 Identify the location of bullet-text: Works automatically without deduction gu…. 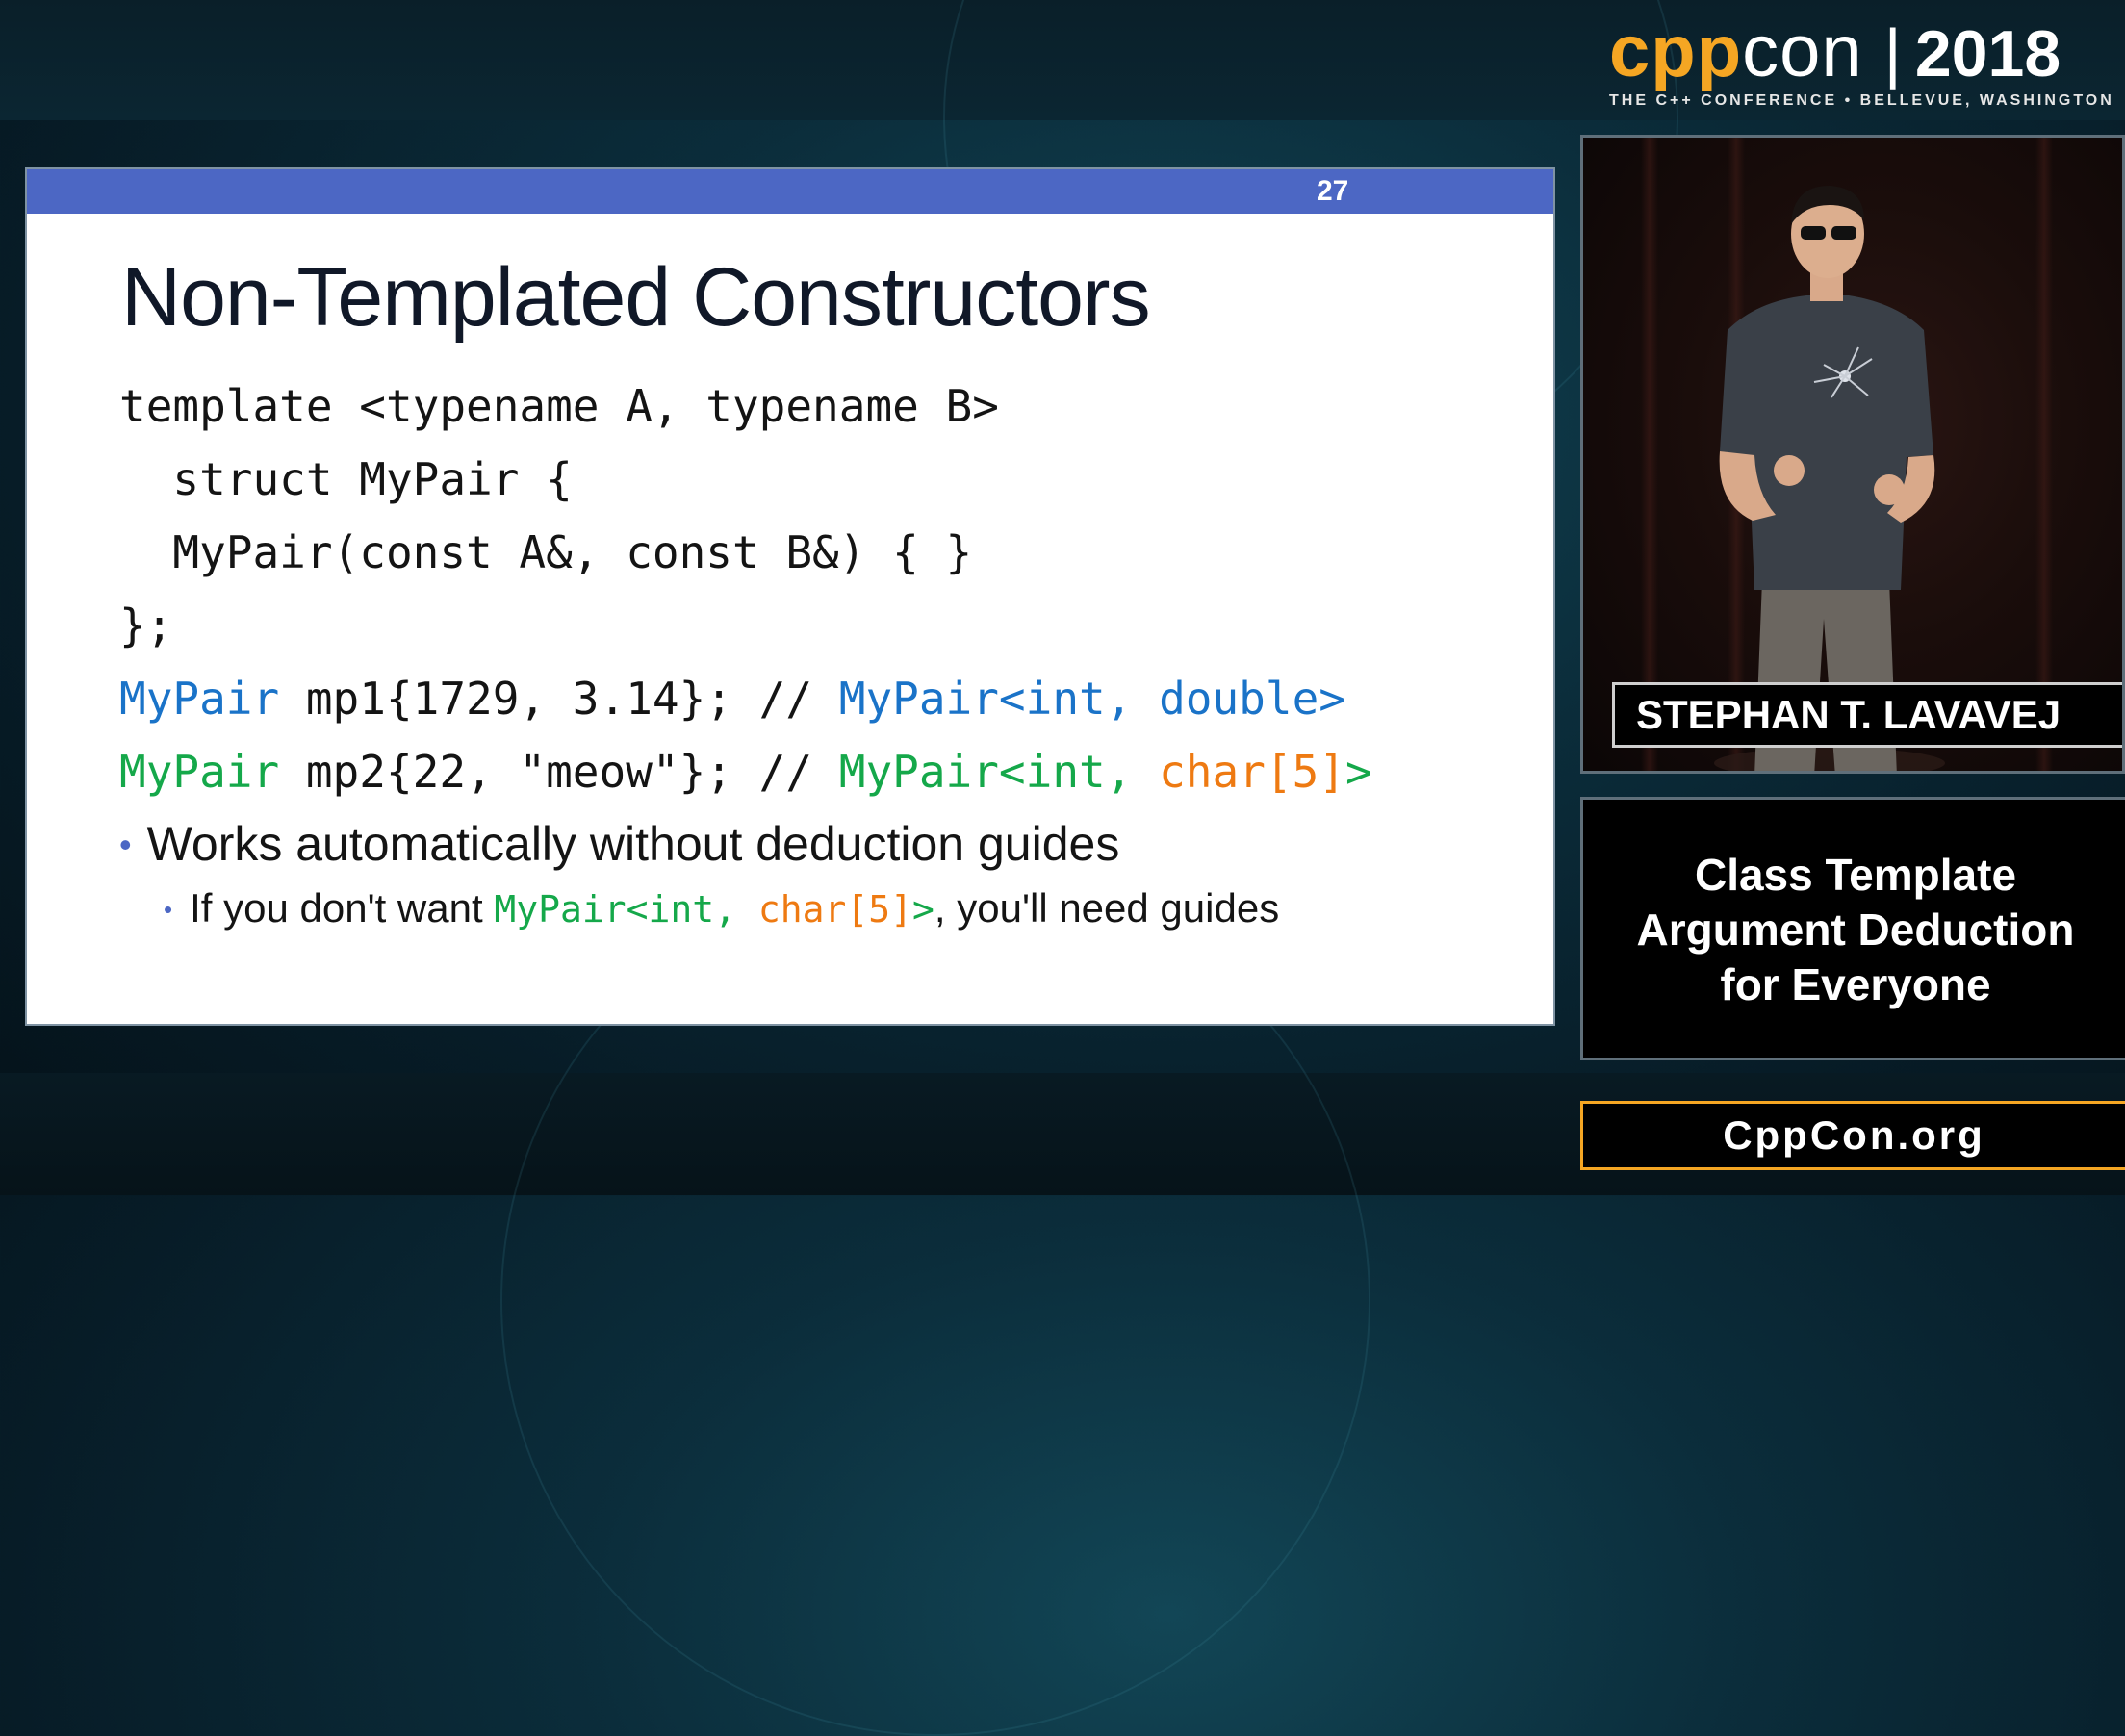
(633, 844).